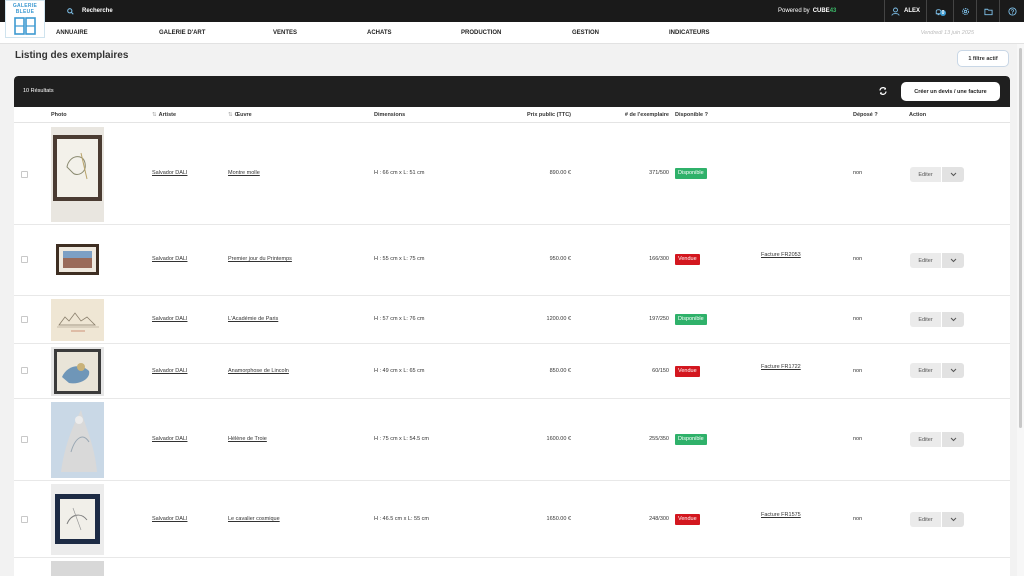 The width and height of the screenshot is (1024, 576). Describe the element at coordinates (883, 91) in the screenshot. I see `refresh-icon` at that location.